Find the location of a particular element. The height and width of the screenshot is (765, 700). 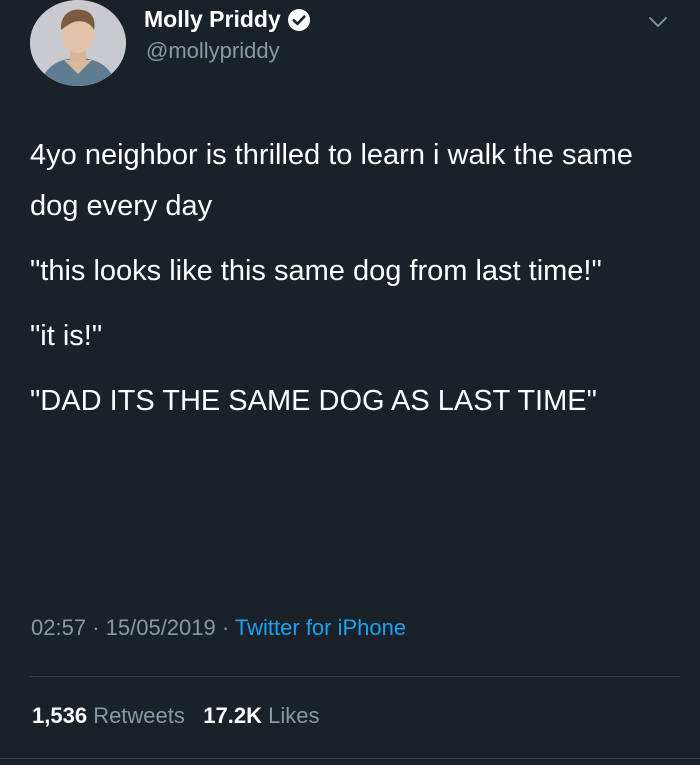

verified-badge-icon is located at coordinates (298, 19).